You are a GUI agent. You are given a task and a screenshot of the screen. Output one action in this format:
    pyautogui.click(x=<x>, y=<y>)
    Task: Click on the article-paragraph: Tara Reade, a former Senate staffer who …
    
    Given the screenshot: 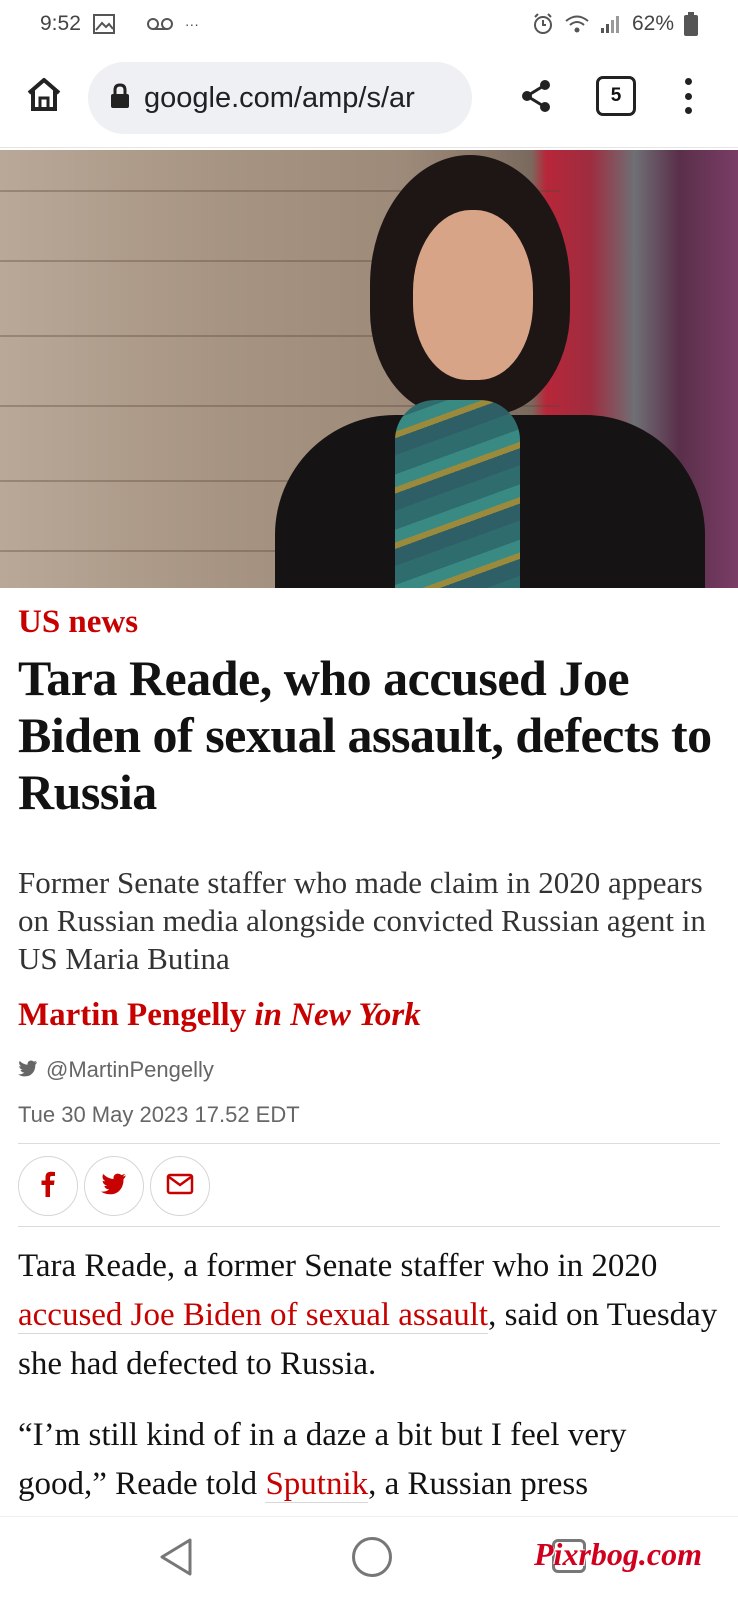 What is the action you would take?
    pyautogui.click(x=370, y=1315)
    